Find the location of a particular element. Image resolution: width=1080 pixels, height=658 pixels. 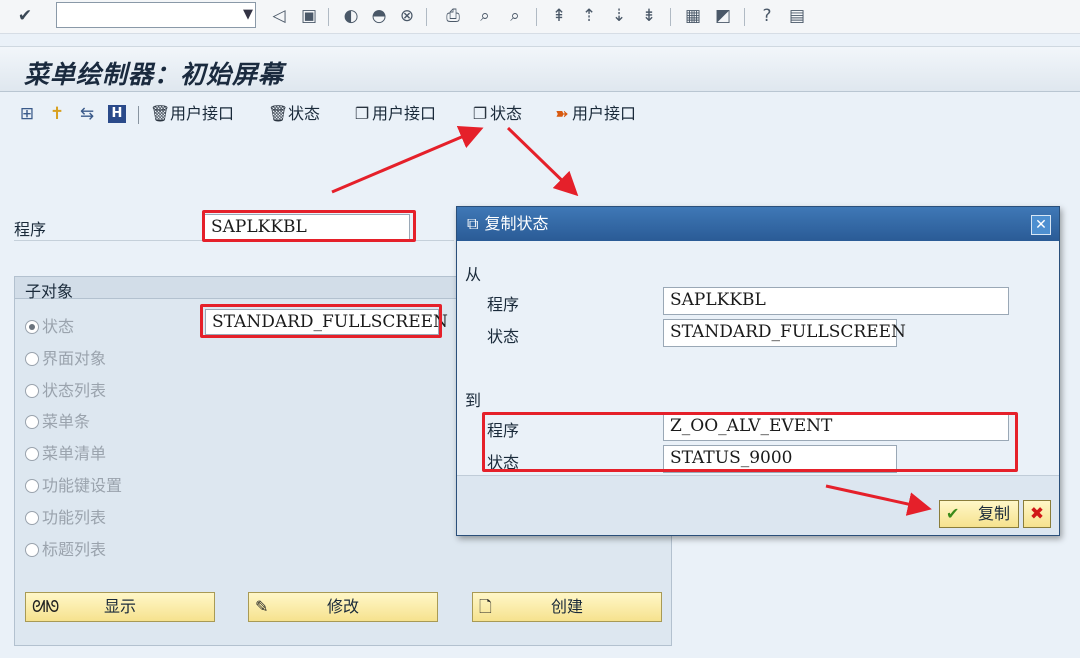

pin-icon: ✝ is located at coordinates (57, 114).